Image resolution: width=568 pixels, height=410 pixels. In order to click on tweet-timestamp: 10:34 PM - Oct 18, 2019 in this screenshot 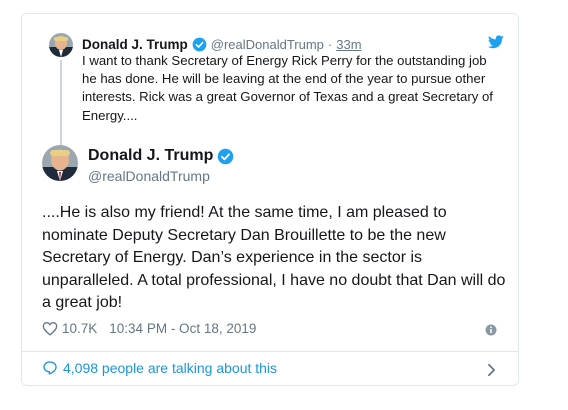, I will do `click(182, 328)`.